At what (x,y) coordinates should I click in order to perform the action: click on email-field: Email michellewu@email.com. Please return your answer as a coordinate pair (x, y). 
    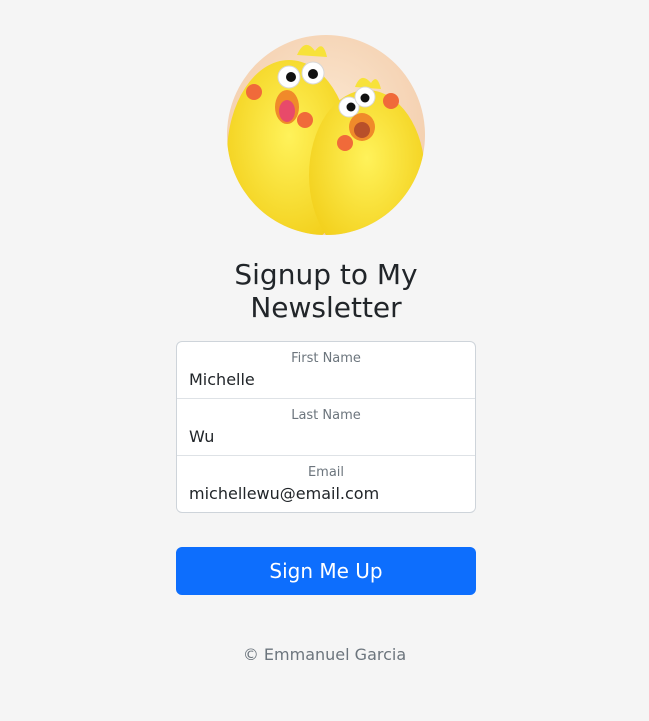
    Looking at the image, I should click on (326, 484).